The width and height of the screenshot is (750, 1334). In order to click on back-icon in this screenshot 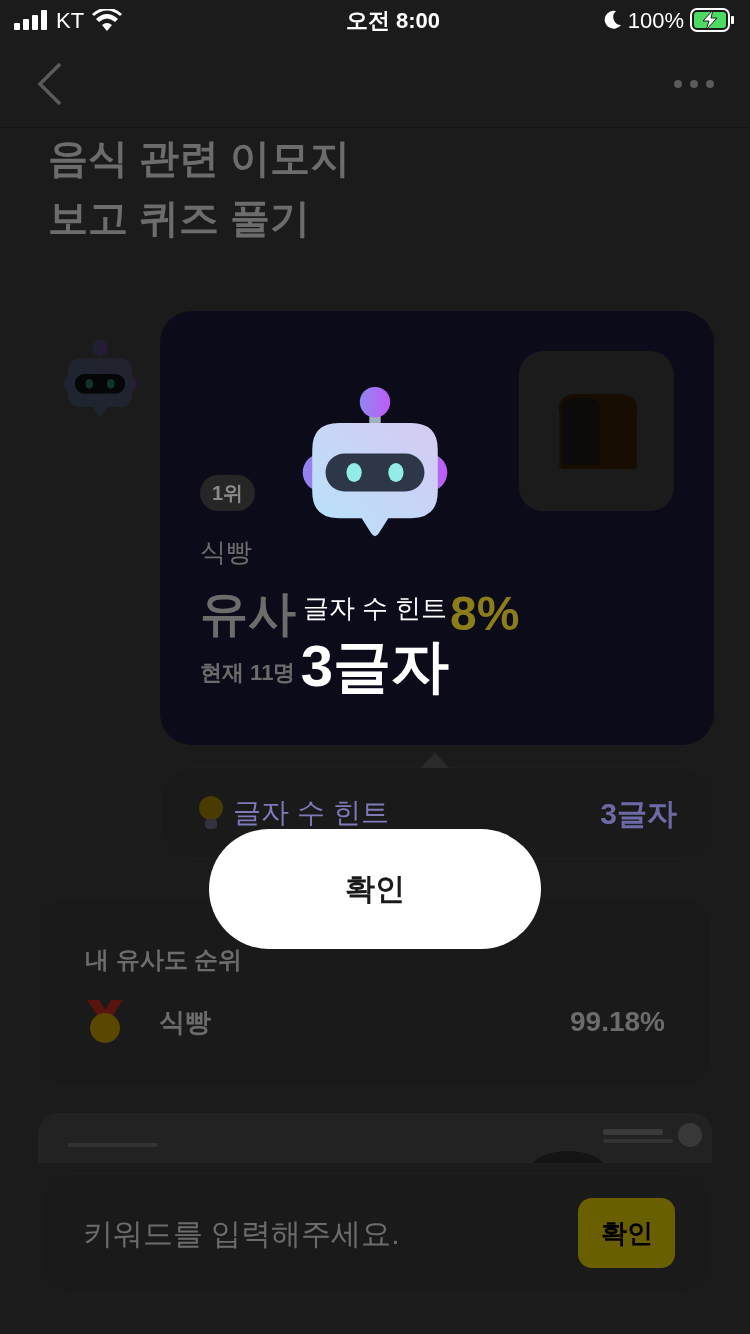, I will do `click(50, 83)`.